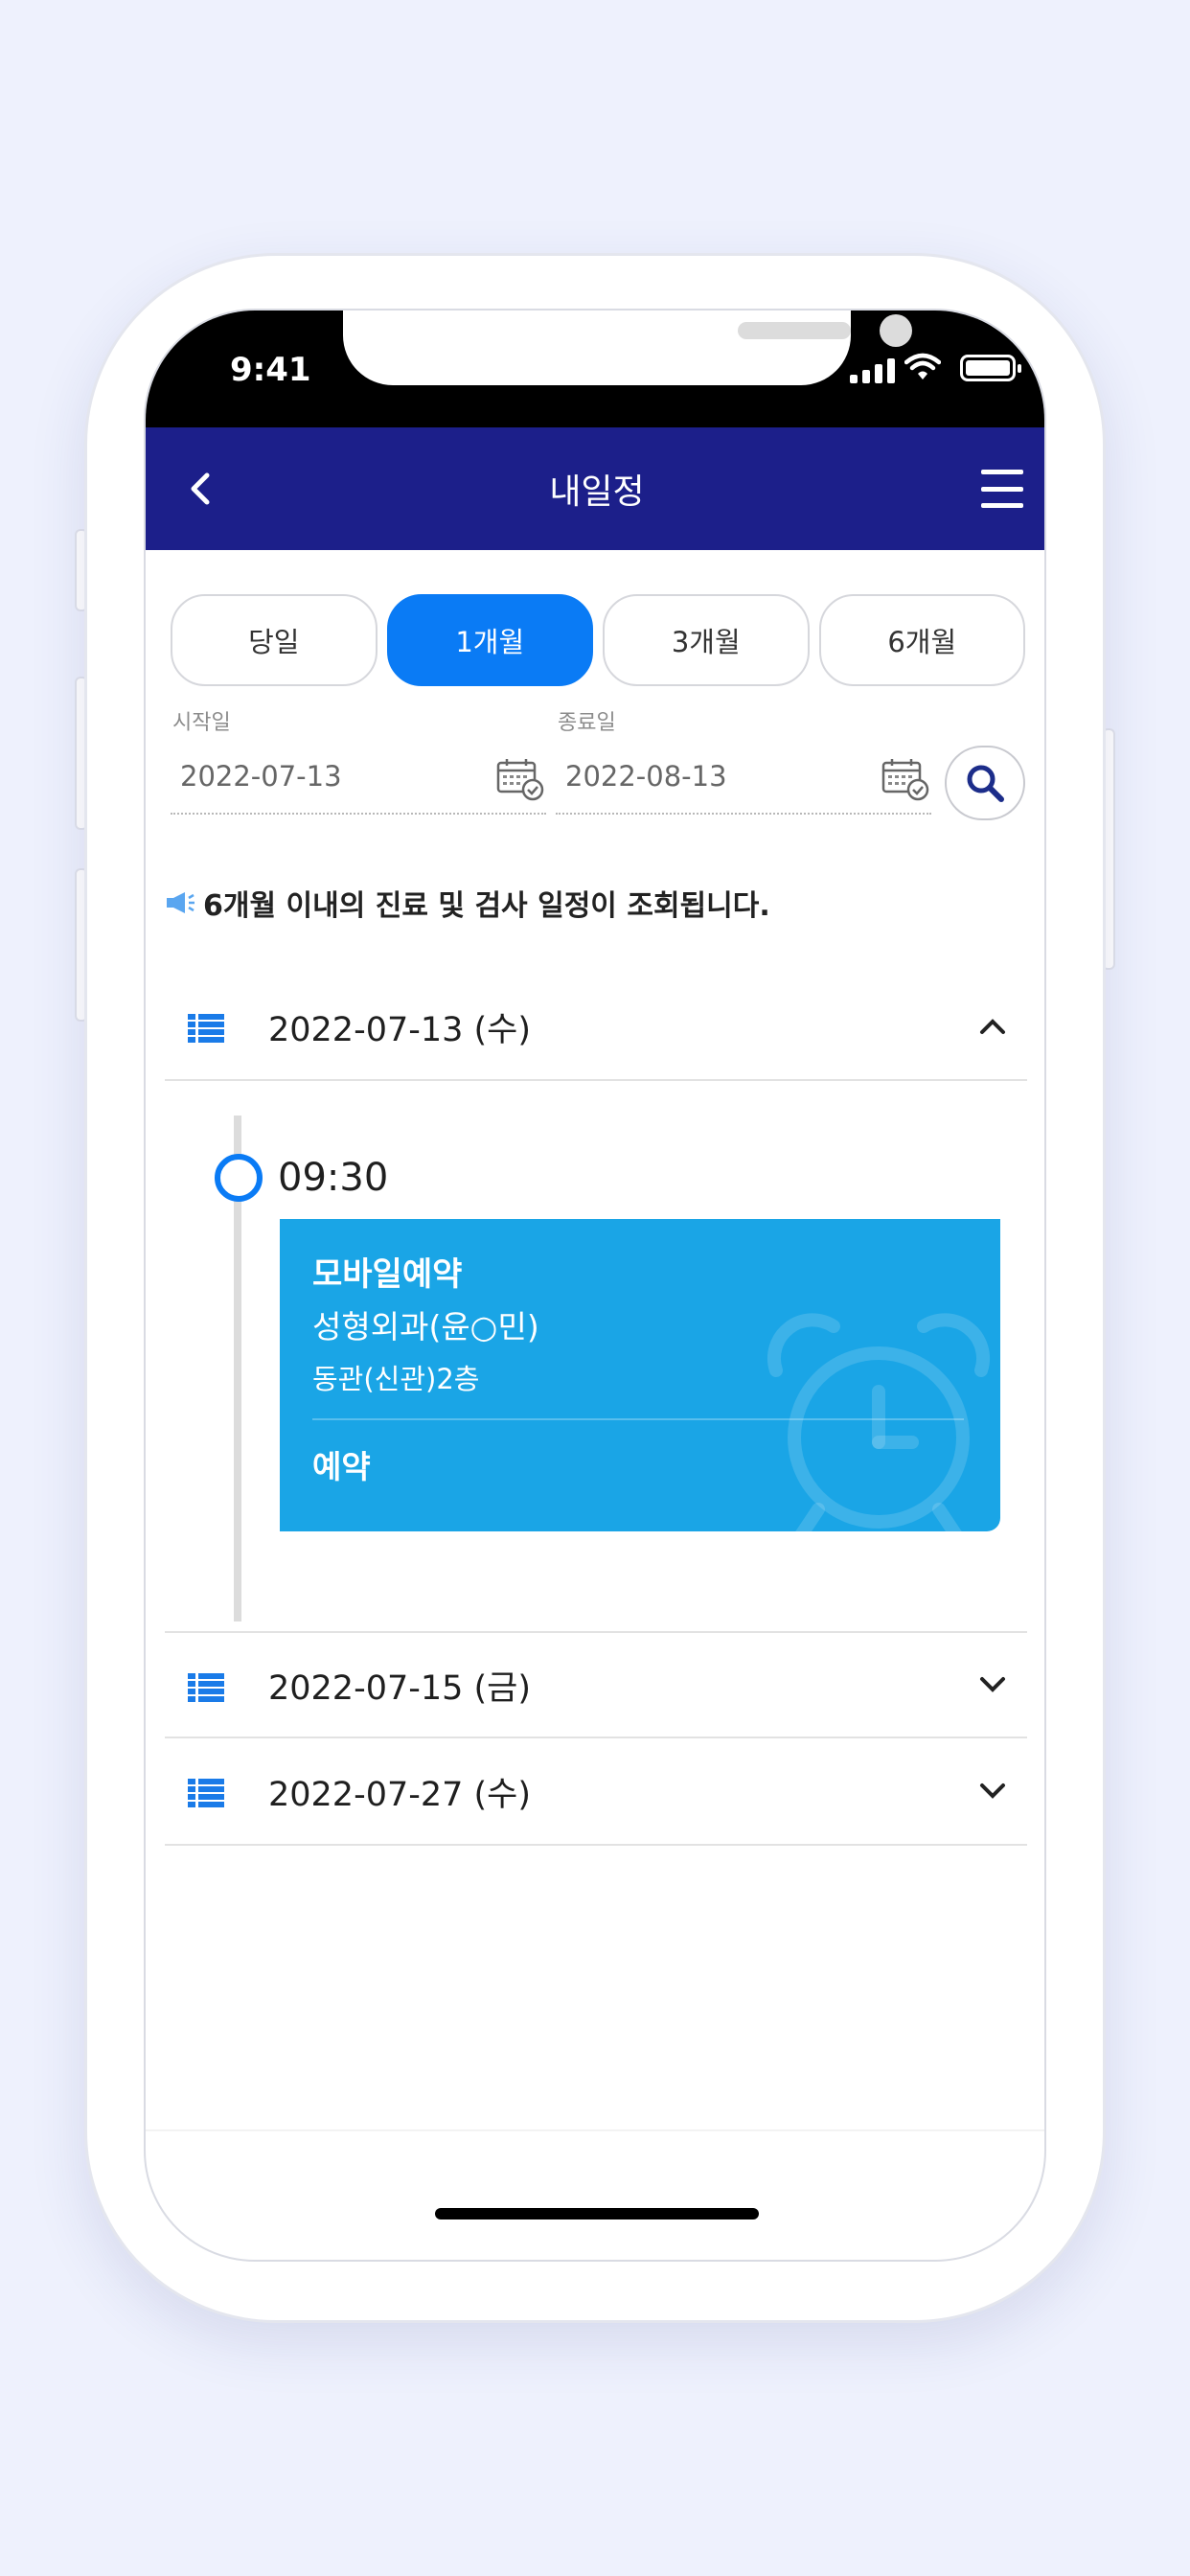 The height and width of the screenshot is (2576, 1190). What do you see at coordinates (201, 489) in the screenshot?
I see `back-arrow-icon` at bounding box center [201, 489].